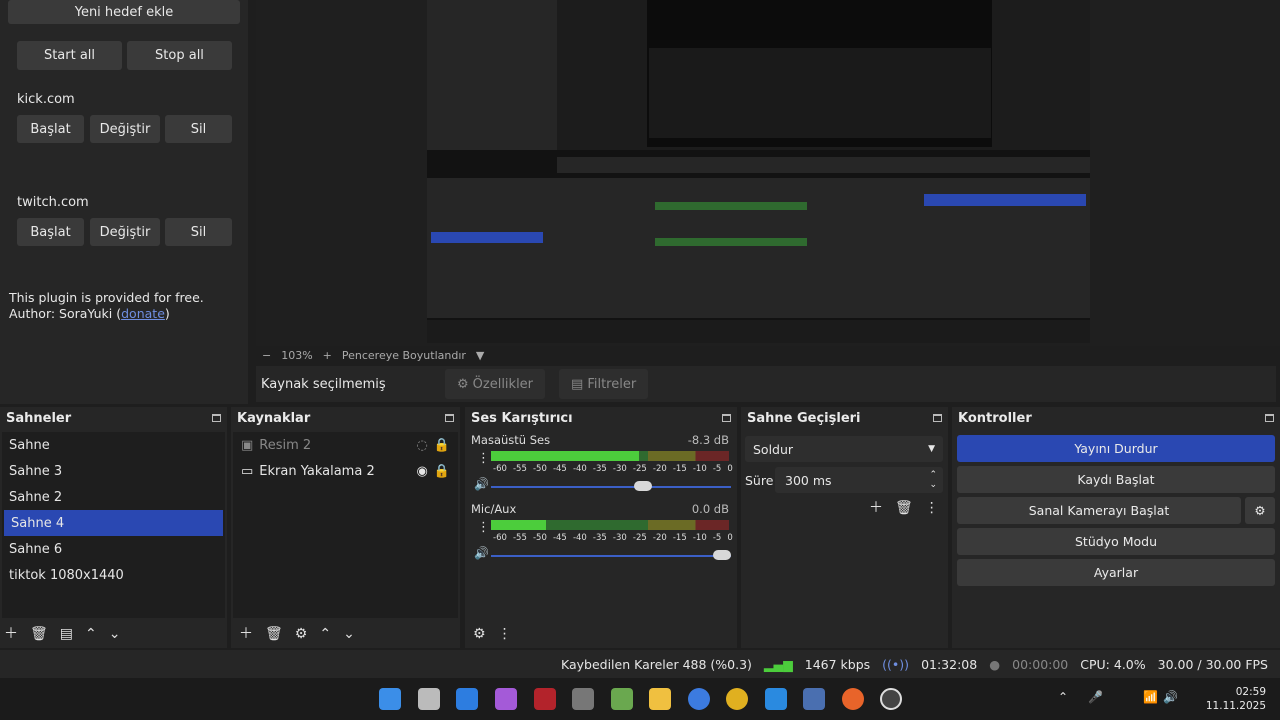 The width and height of the screenshot is (1280, 720). Describe the element at coordinates (480, 355) in the screenshot. I see `zoom-dropdown-icon: ▼` at that location.